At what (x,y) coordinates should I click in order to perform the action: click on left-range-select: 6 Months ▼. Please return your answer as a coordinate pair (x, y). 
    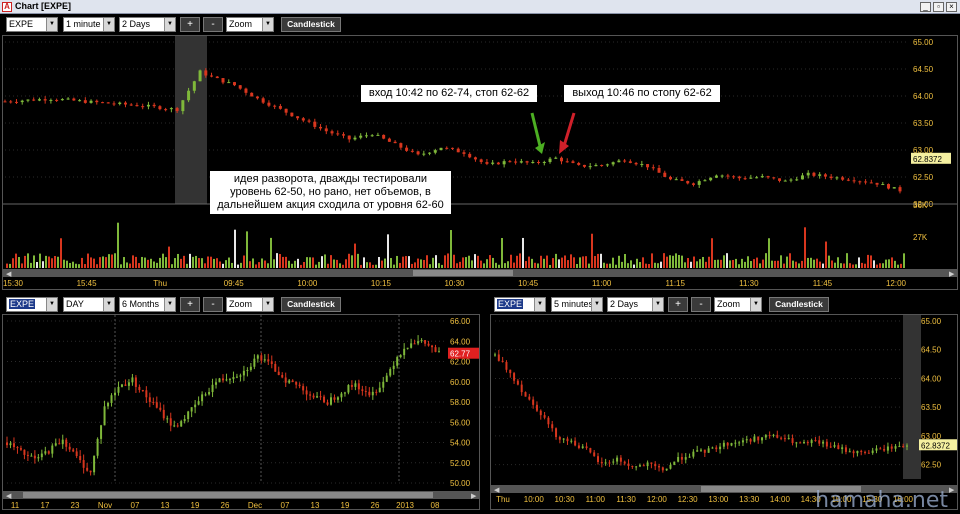
    Looking at the image, I should click on (147, 304).